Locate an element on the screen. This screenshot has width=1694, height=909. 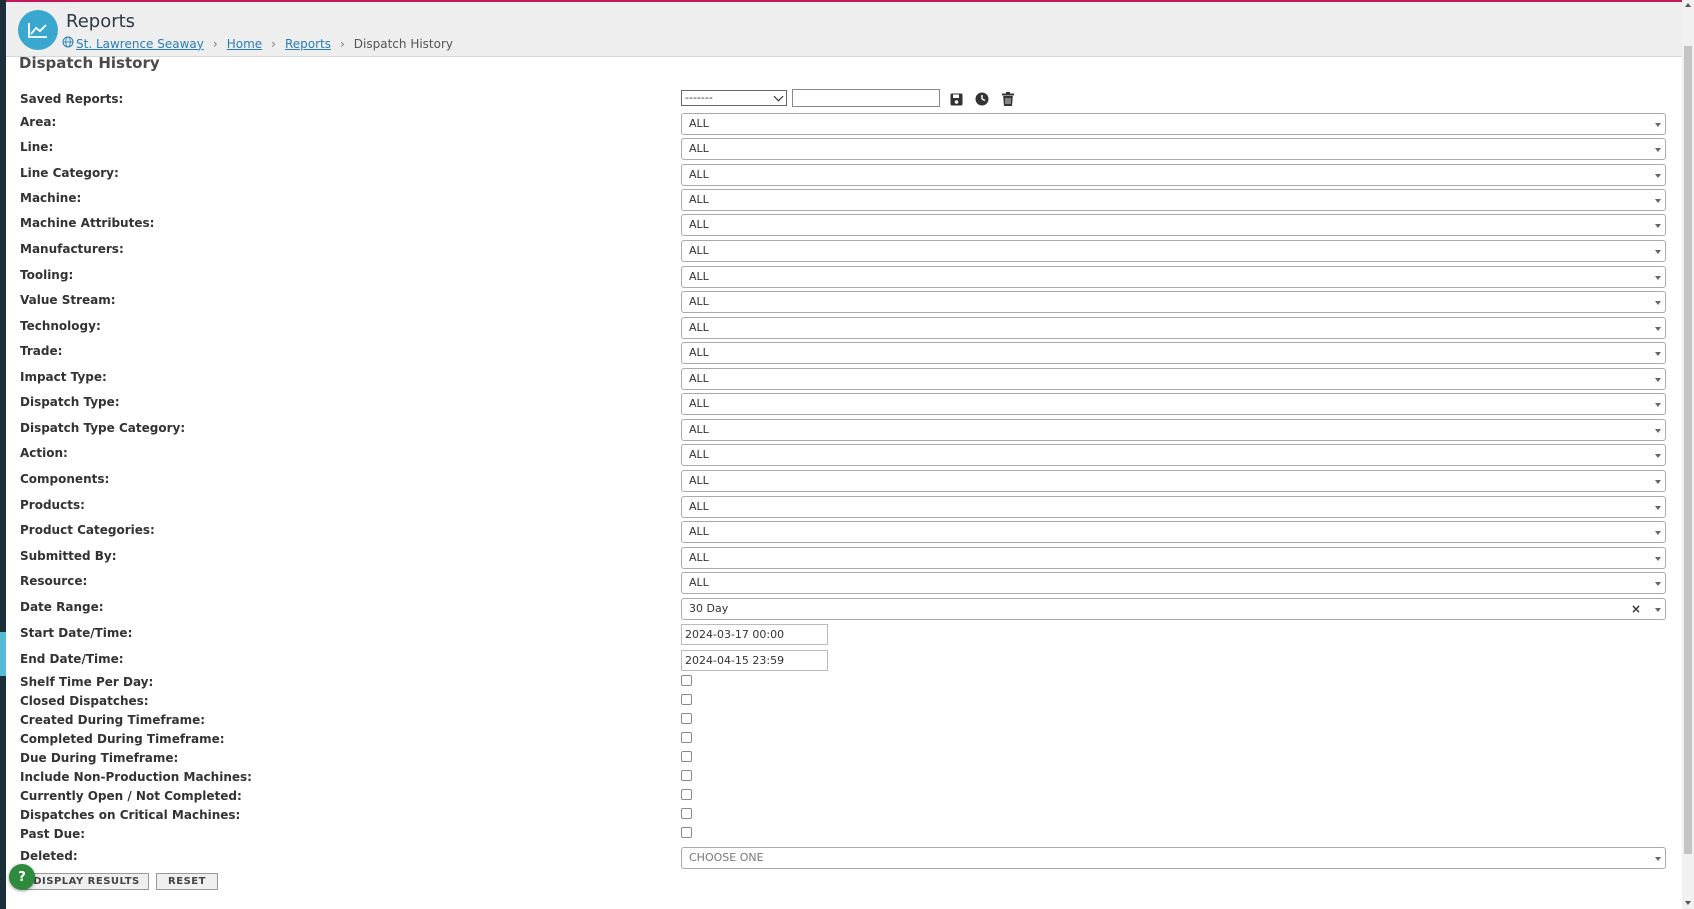
impact-type-select: ALL is located at coordinates (1173, 379).